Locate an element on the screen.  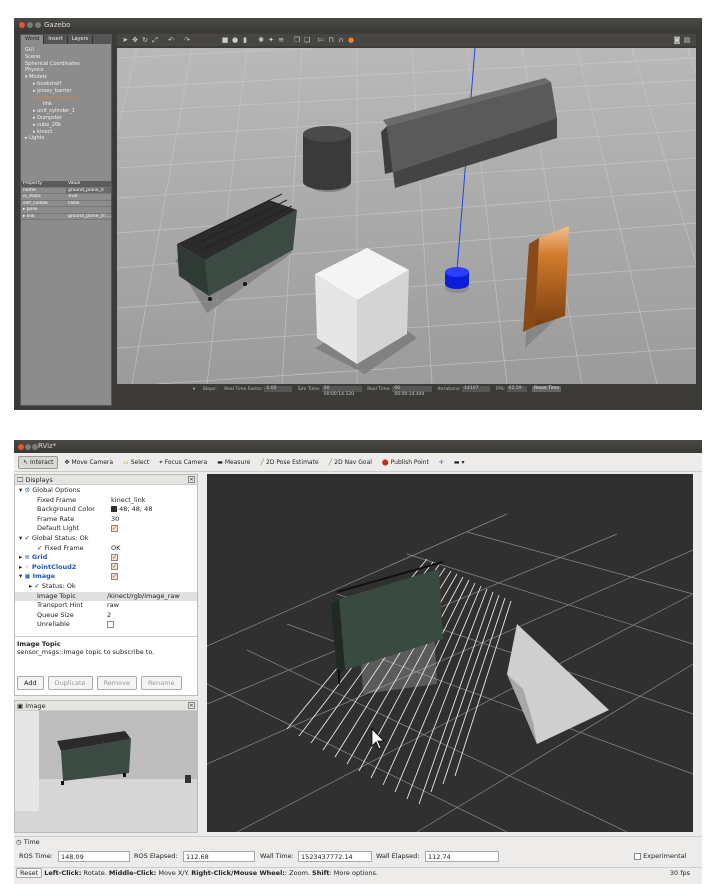
sphere-shape-icon: ● is located at coordinates (235, 40).